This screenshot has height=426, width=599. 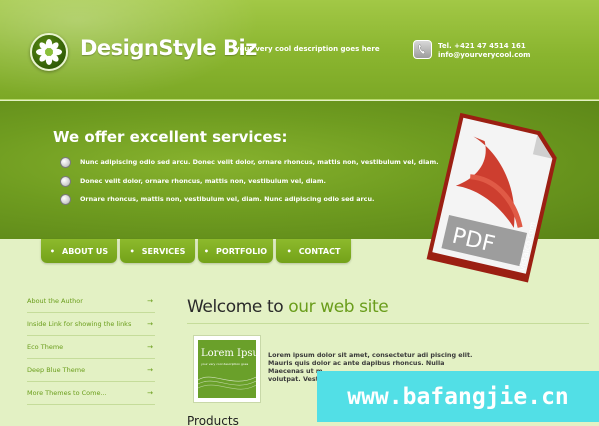 What do you see at coordinates (49, 52) in the screenshot?
I see `flower-logo-icon` at bounding box center [49, 52].